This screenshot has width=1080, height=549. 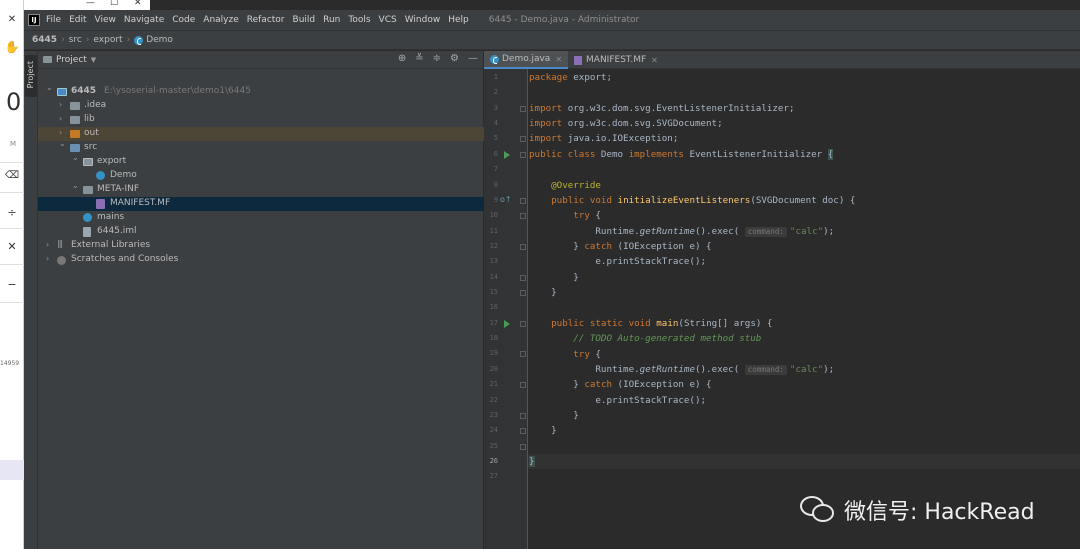 What do you see at coordinates (804, 384) in the screenshot?
I see `code-line-21: } catch (IOException e) {` at bounding box center [804, 384].